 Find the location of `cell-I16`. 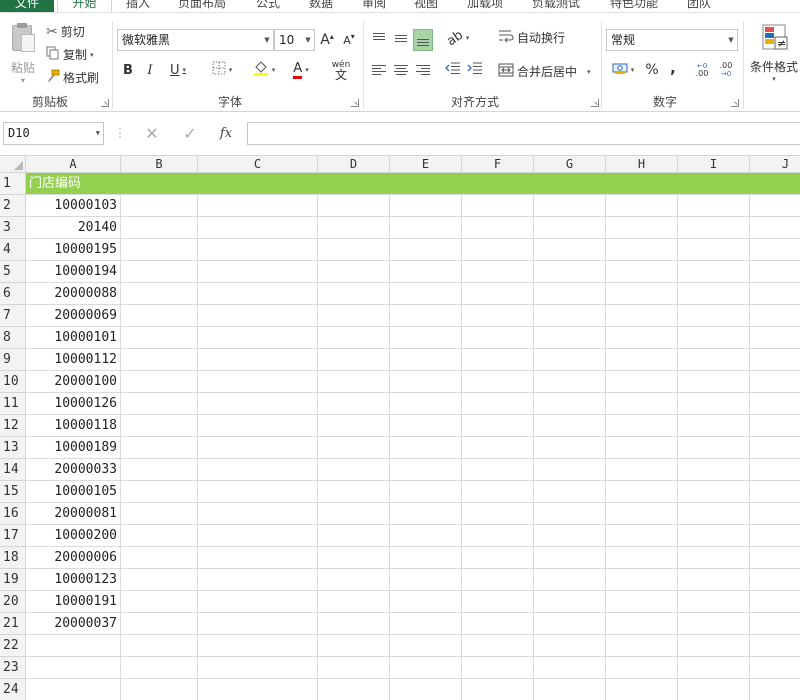

cell-I16 is located at coordinates (714, 514).